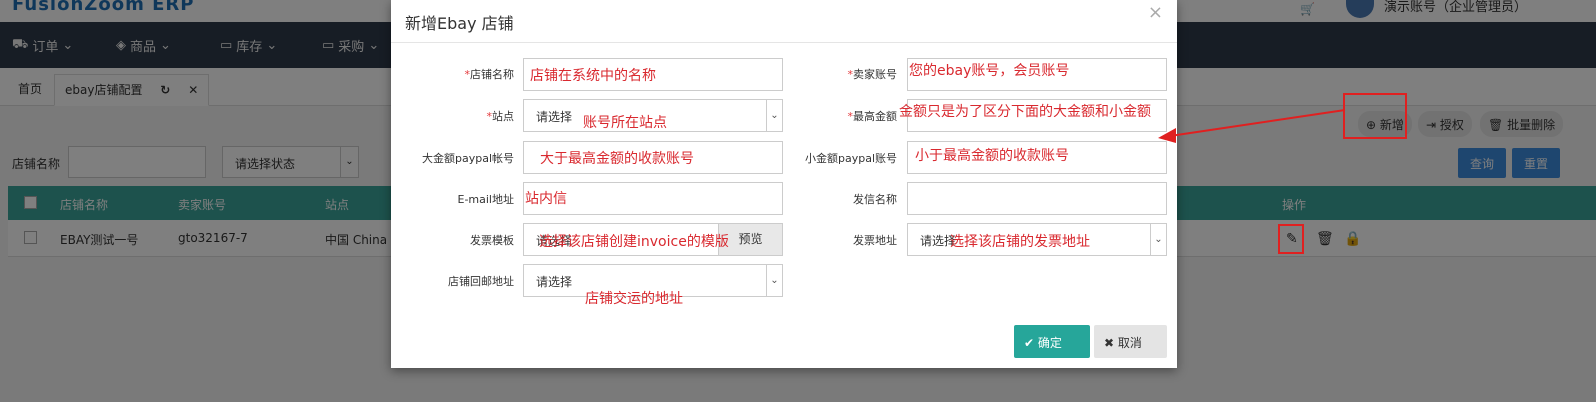  Describe the element at coordinates (837, 116) in the screenshot. I see `max-amount-label: *最高金额` at that location.